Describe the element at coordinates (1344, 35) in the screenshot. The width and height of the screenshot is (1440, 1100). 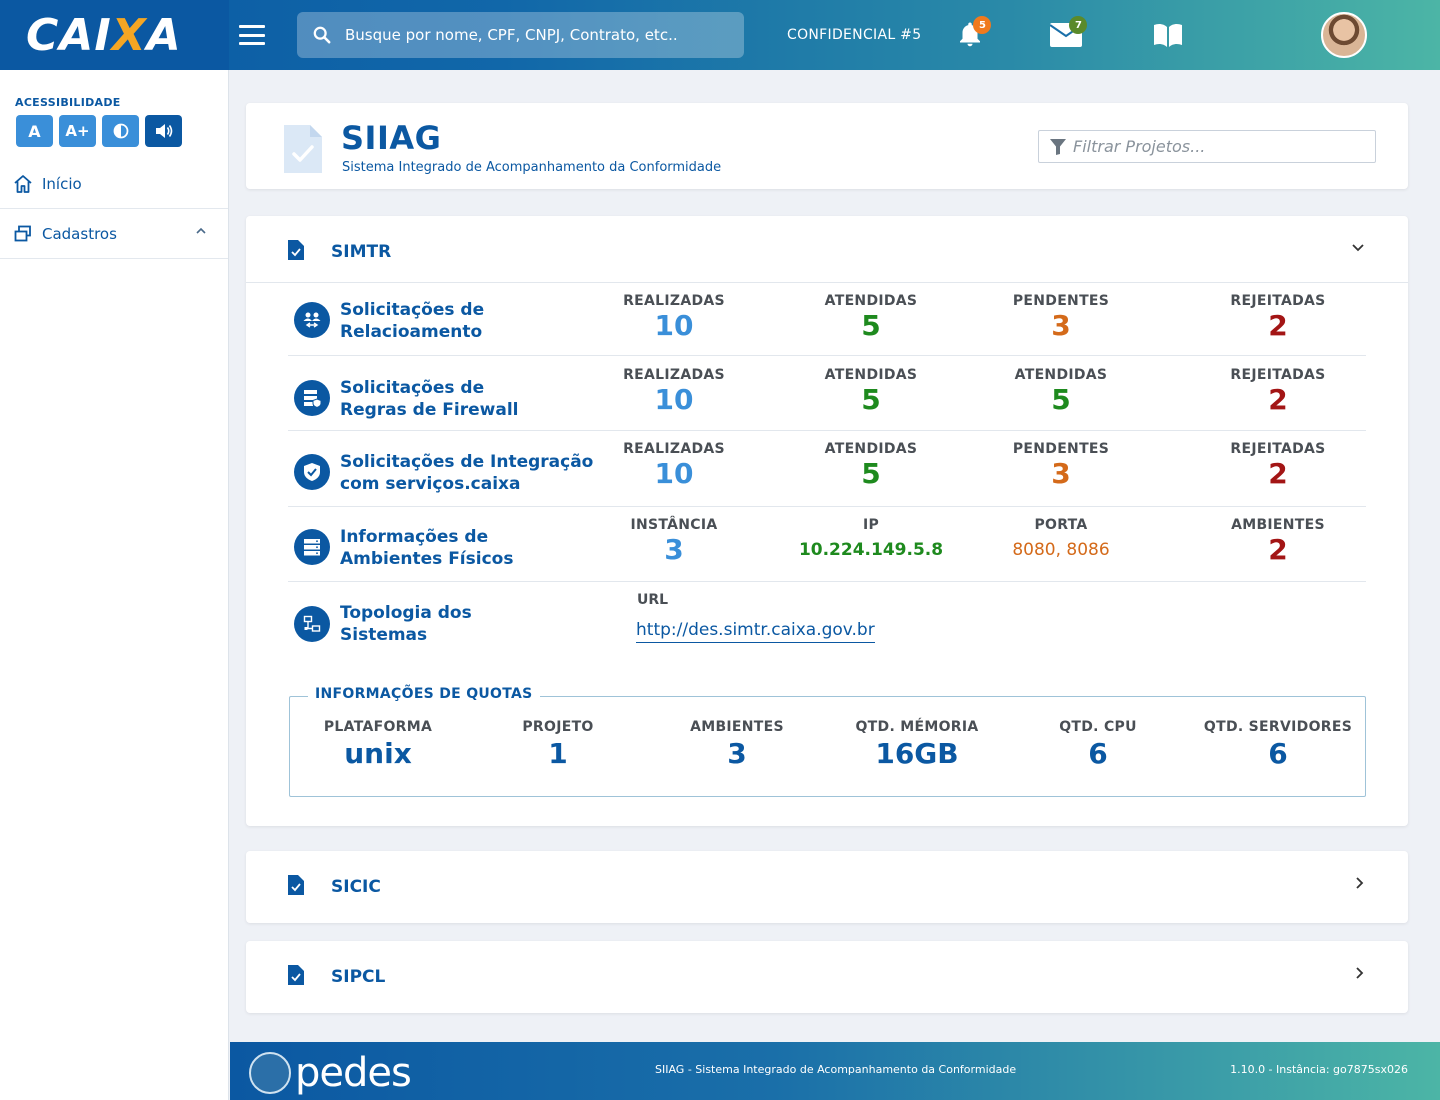
I see `user-avatar` at that location.